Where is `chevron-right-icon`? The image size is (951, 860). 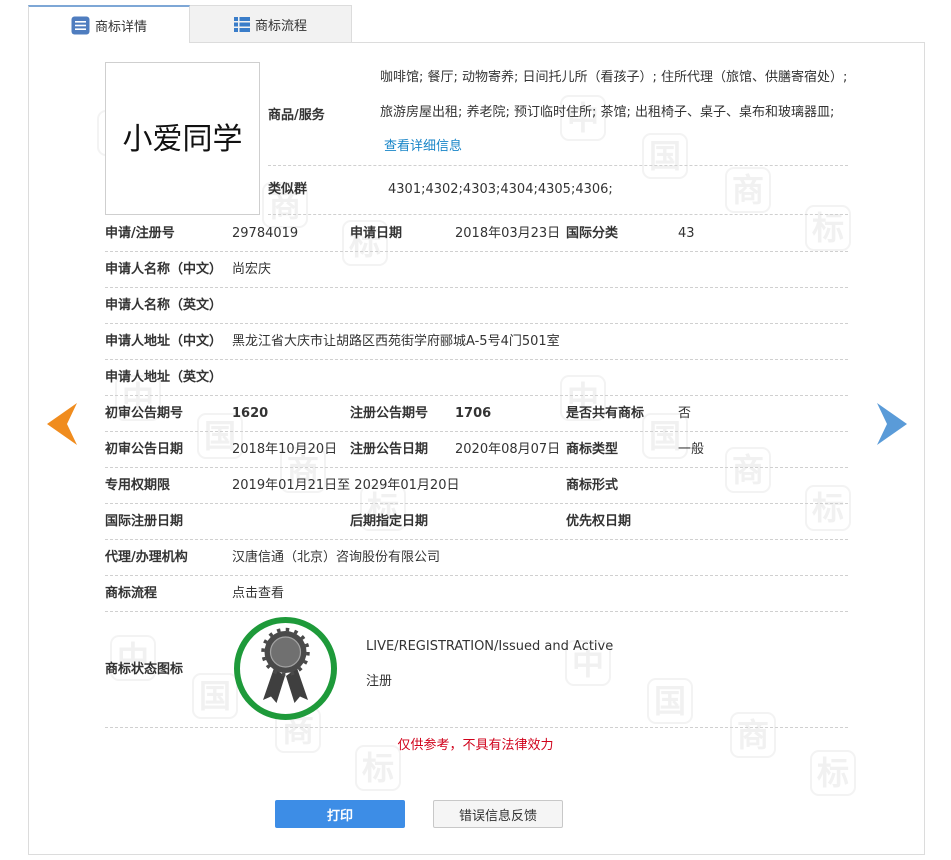 chevron-right-icon is located at coordinates (892, 426).